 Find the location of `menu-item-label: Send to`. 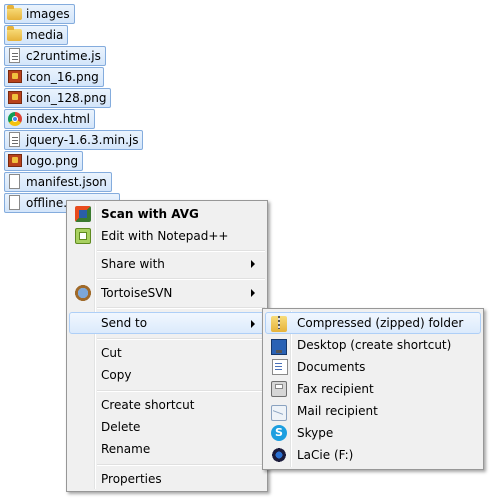

menu-item-label: Send to is located at coordinates (124, 323).